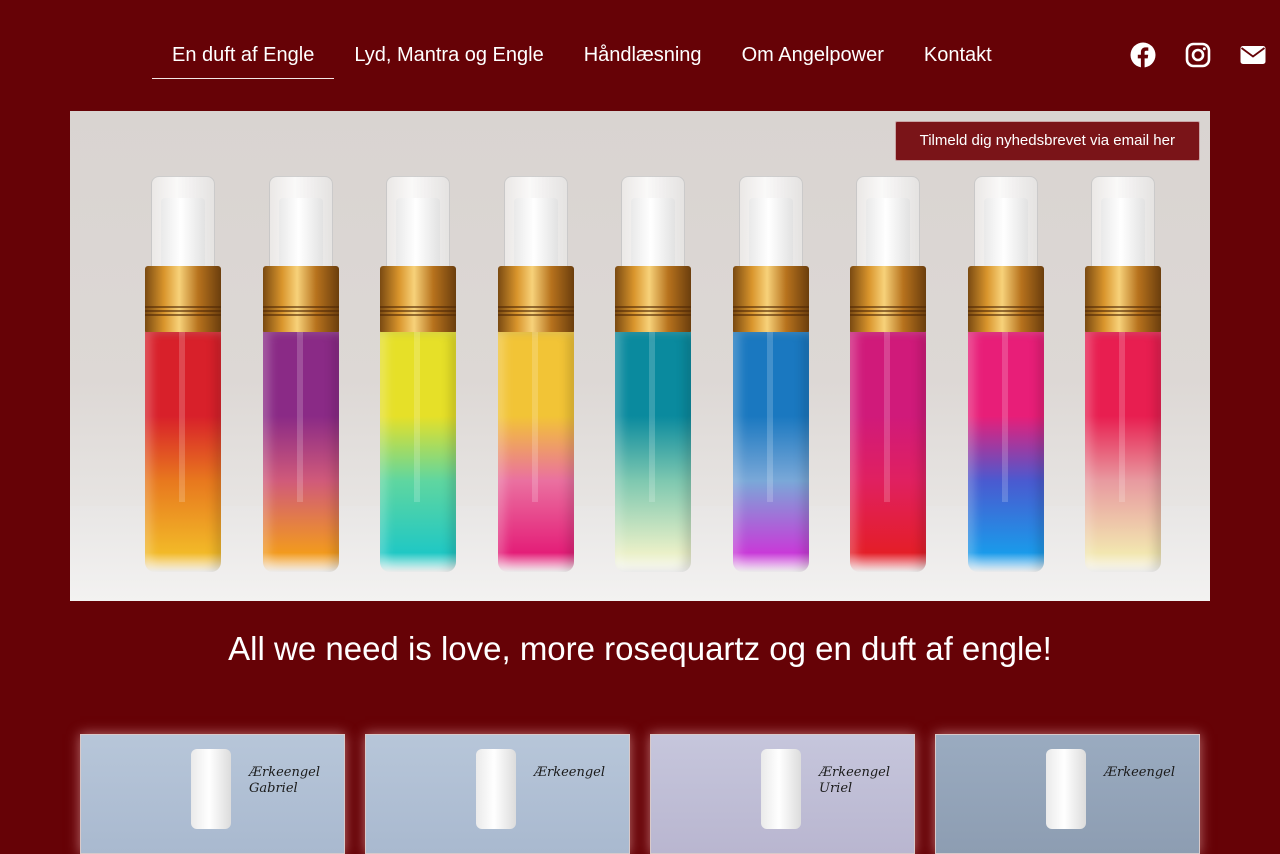 The width and height of the screenshot is (1280, 854). I want to click on instagram-icon, so click(1198, 55).